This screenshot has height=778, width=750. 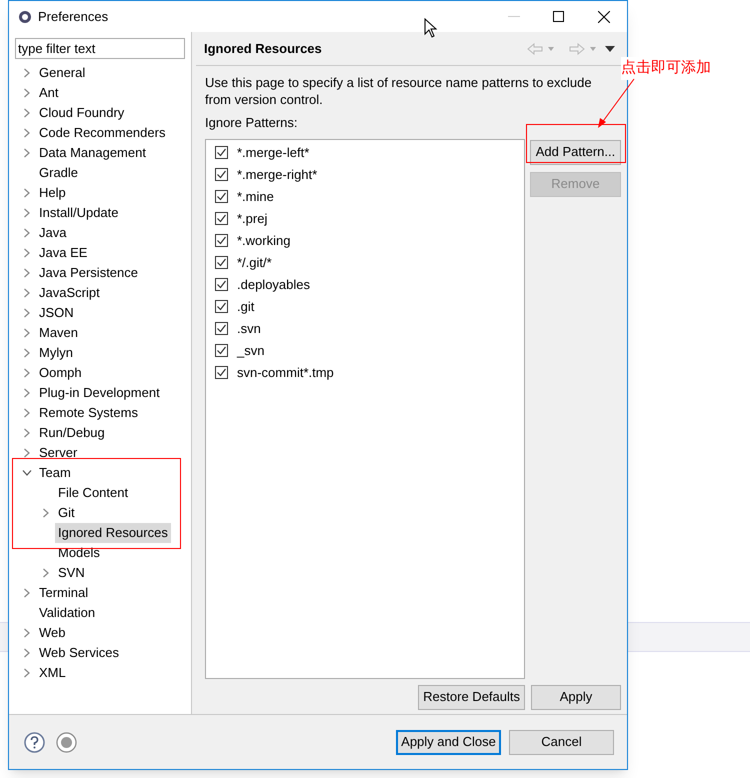 What do you see at coordinates (79, 653) in the screenshot?
I see `tree-item: Web Services` at bounding box center [79, 653].